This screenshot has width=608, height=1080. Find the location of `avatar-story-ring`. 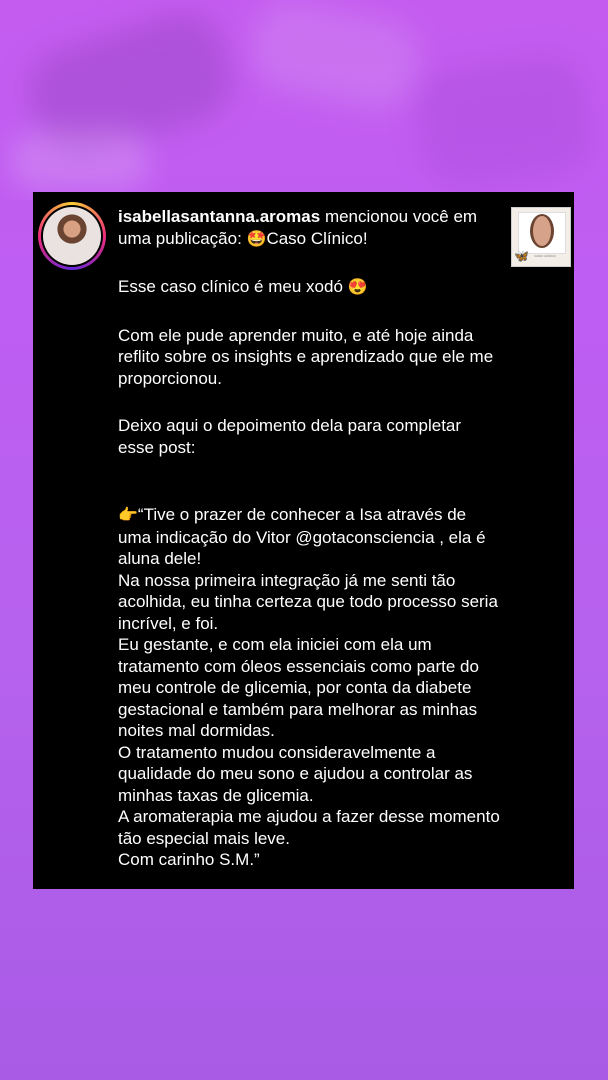

avatar-story-ring is located at coordinates (72, 236).